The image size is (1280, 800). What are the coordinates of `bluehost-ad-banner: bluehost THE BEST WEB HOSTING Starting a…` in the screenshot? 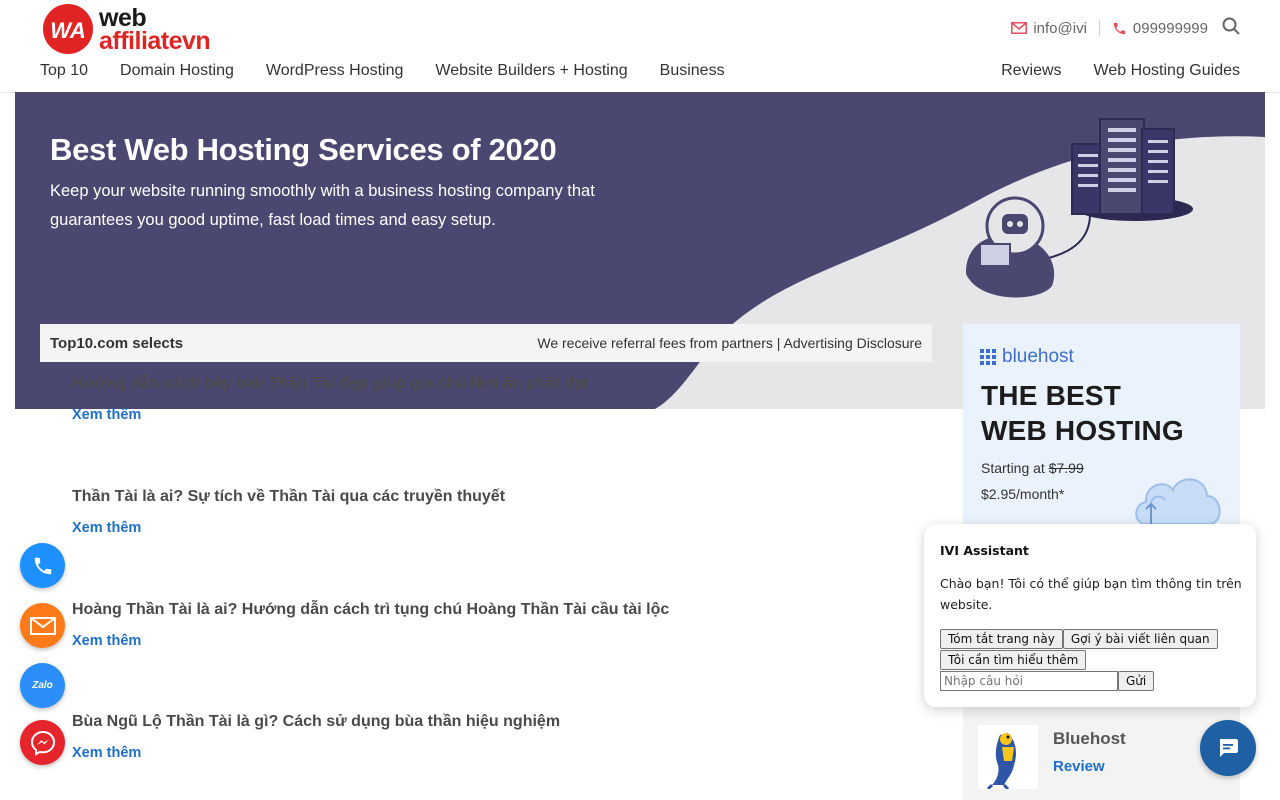 It's located at (1101, 424).